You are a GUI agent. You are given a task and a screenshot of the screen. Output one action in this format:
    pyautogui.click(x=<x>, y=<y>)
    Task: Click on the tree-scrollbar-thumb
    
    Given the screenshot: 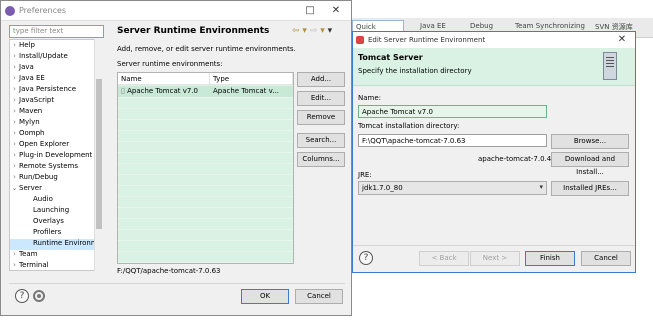 What is the action you would take?
    pyautogui.click(x=99, y=154)
    